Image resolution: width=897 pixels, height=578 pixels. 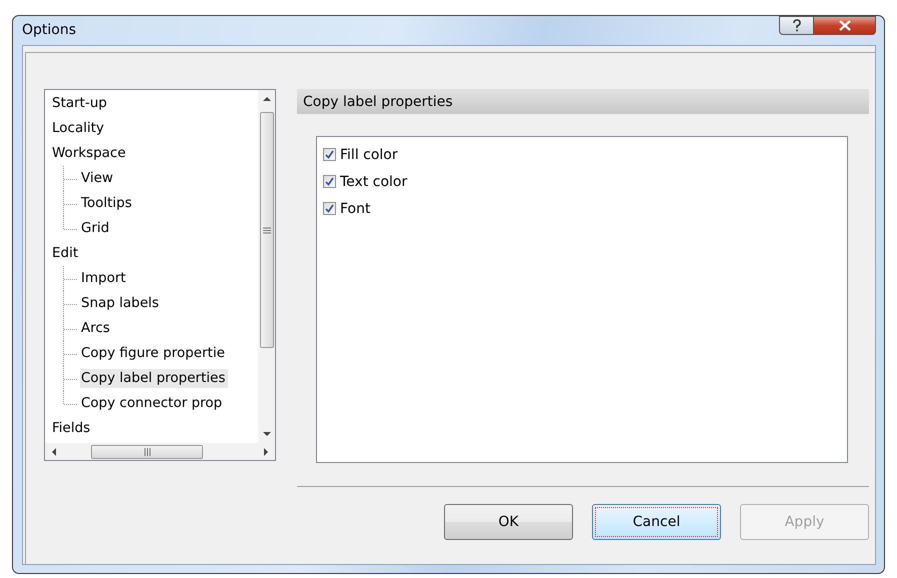 I want to click on tree-item: Copy connector prop, so click(x=153, y=403).